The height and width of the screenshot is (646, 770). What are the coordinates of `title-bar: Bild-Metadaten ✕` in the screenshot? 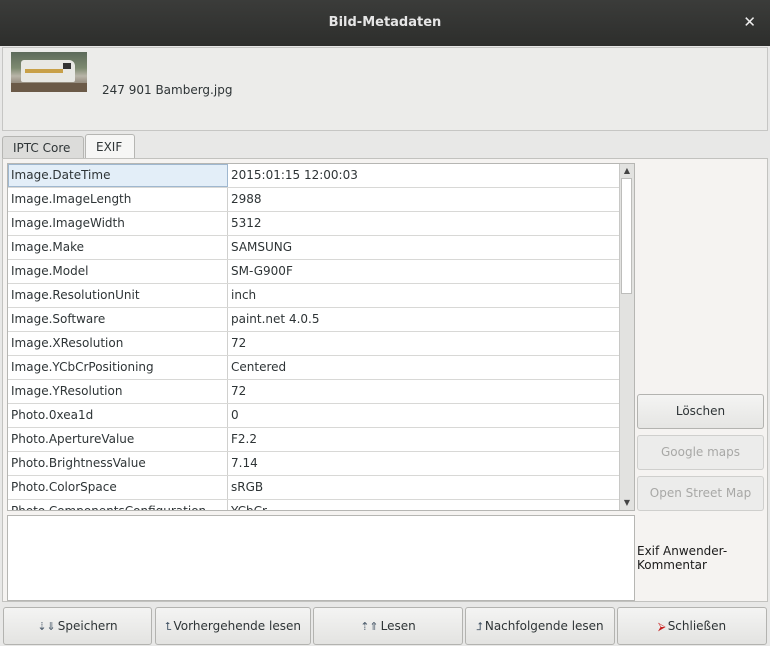 It's located at (385, 23).